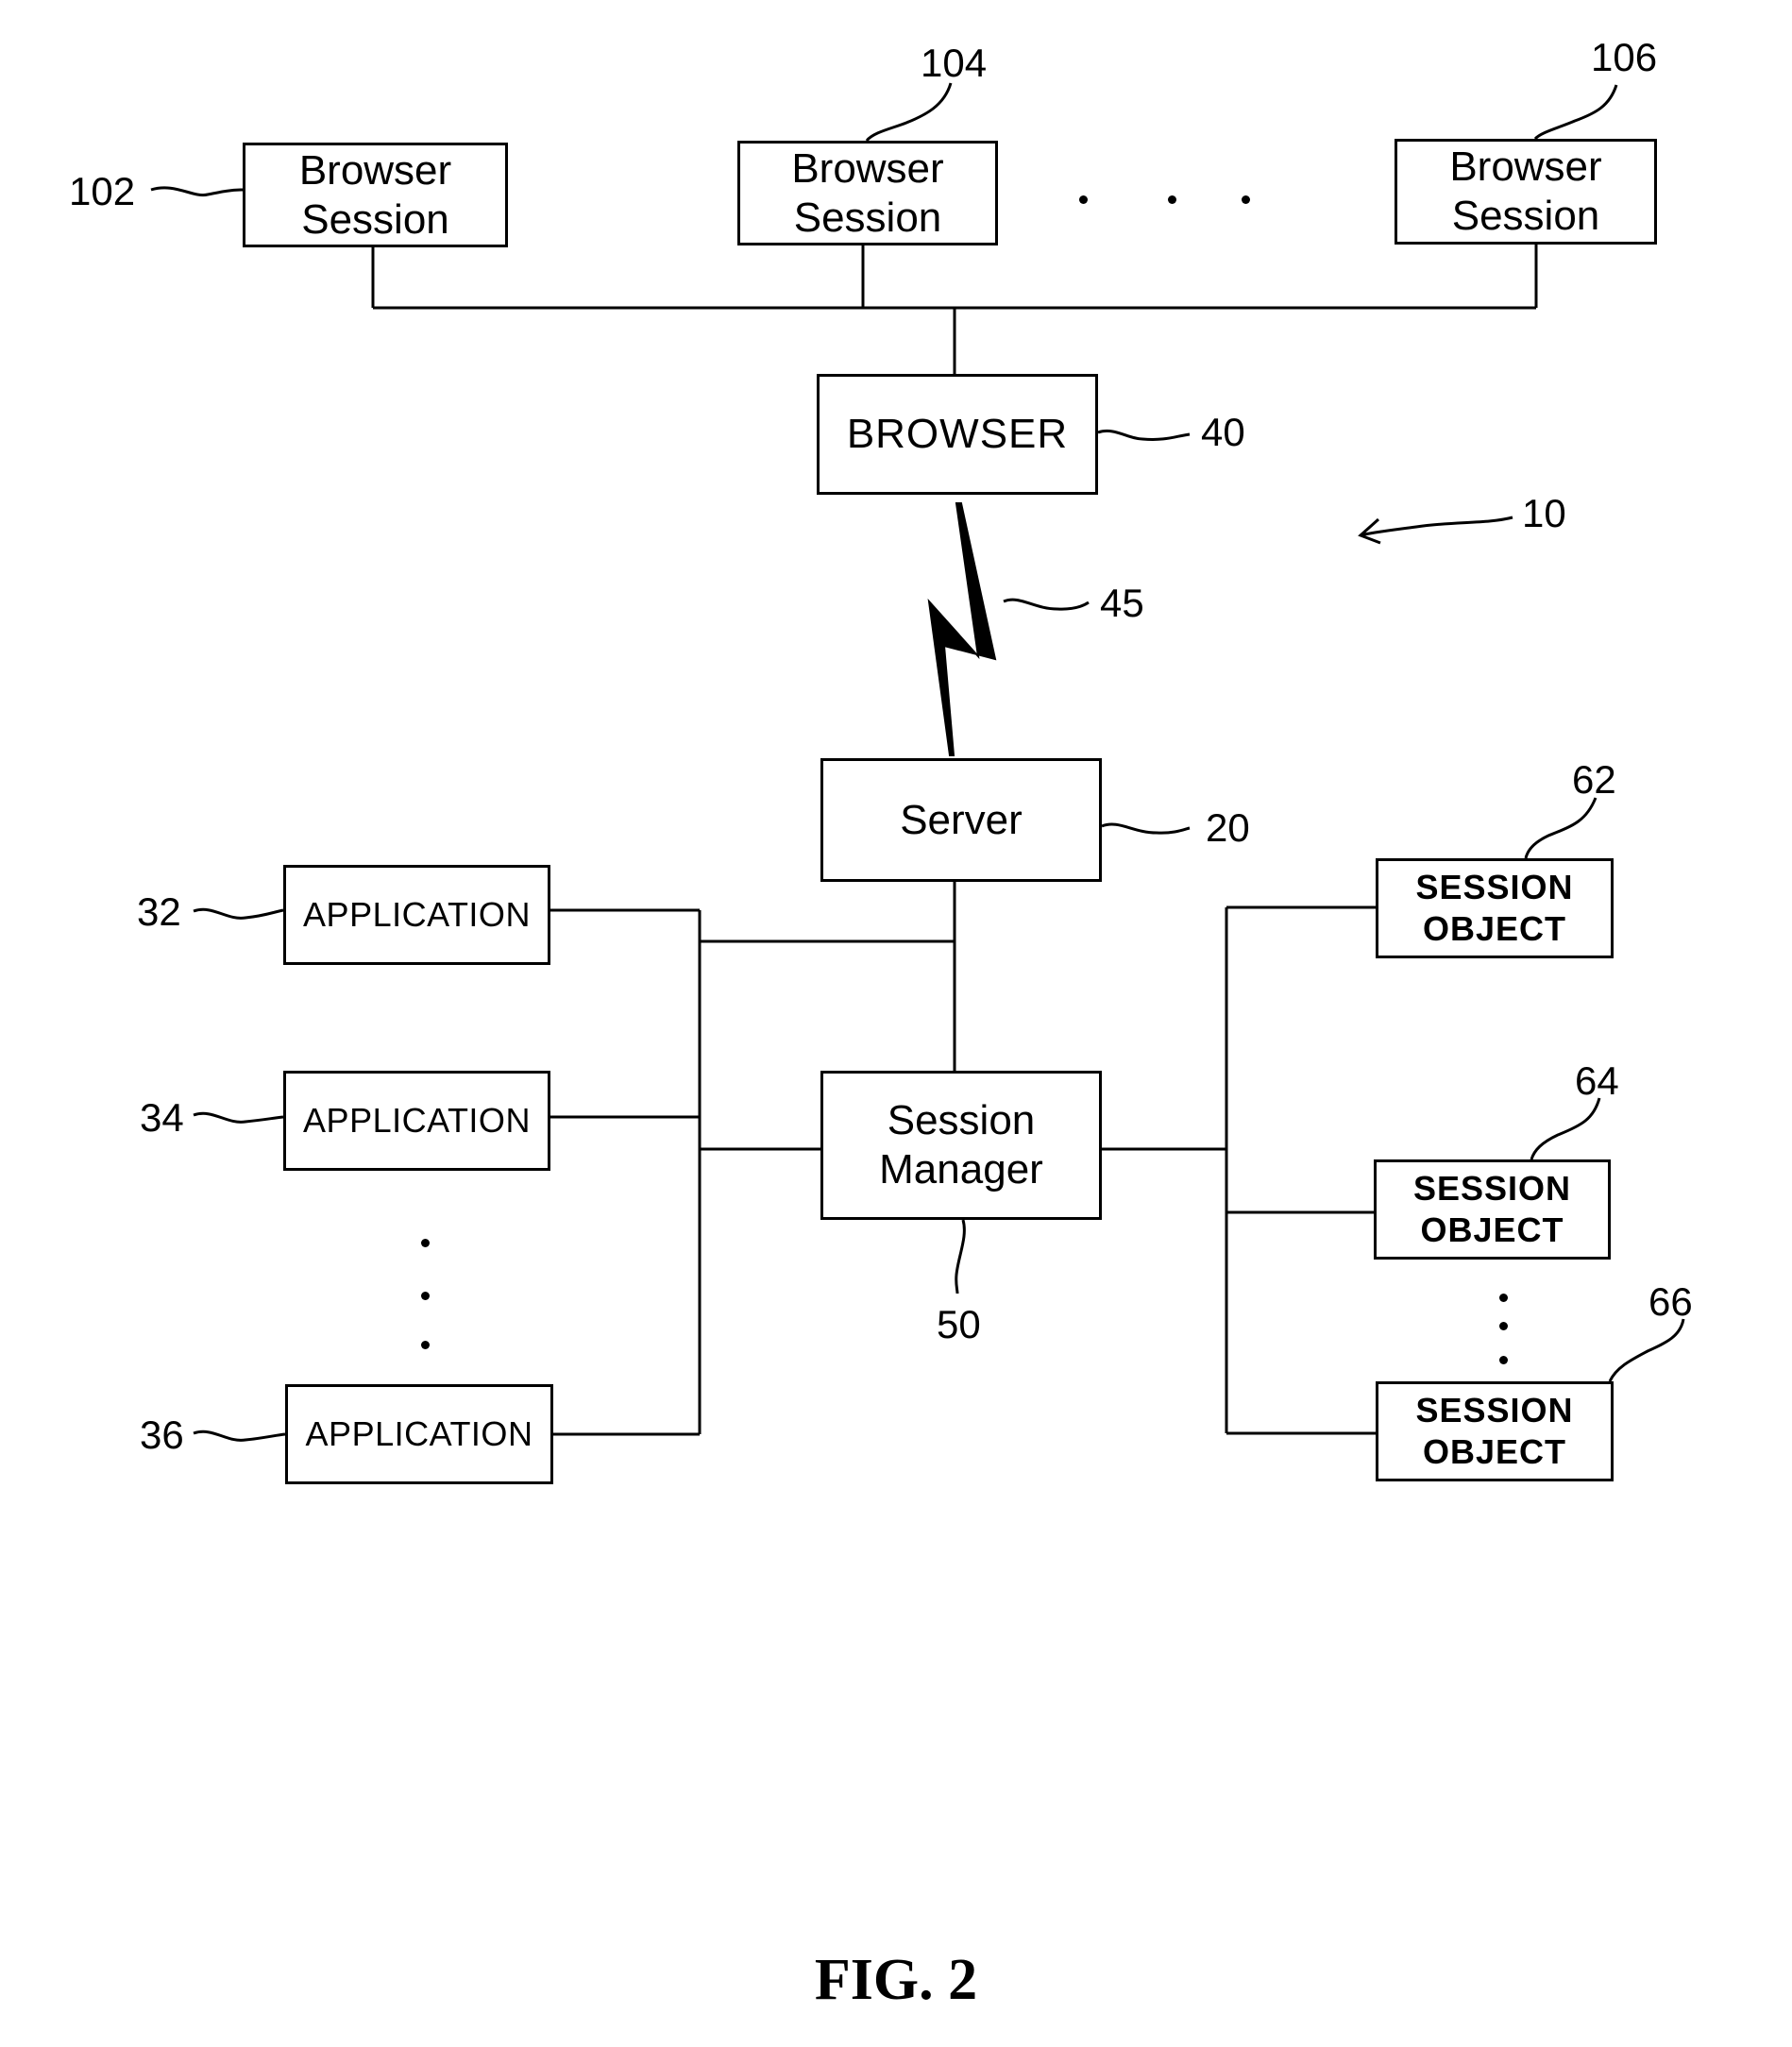 Image resolution: width=1792 pixels, height=2047 pixels. Describe the element at coordinates (1525, 216) in the screenshot. I see `browser-session-106-line2: Session` at that location.